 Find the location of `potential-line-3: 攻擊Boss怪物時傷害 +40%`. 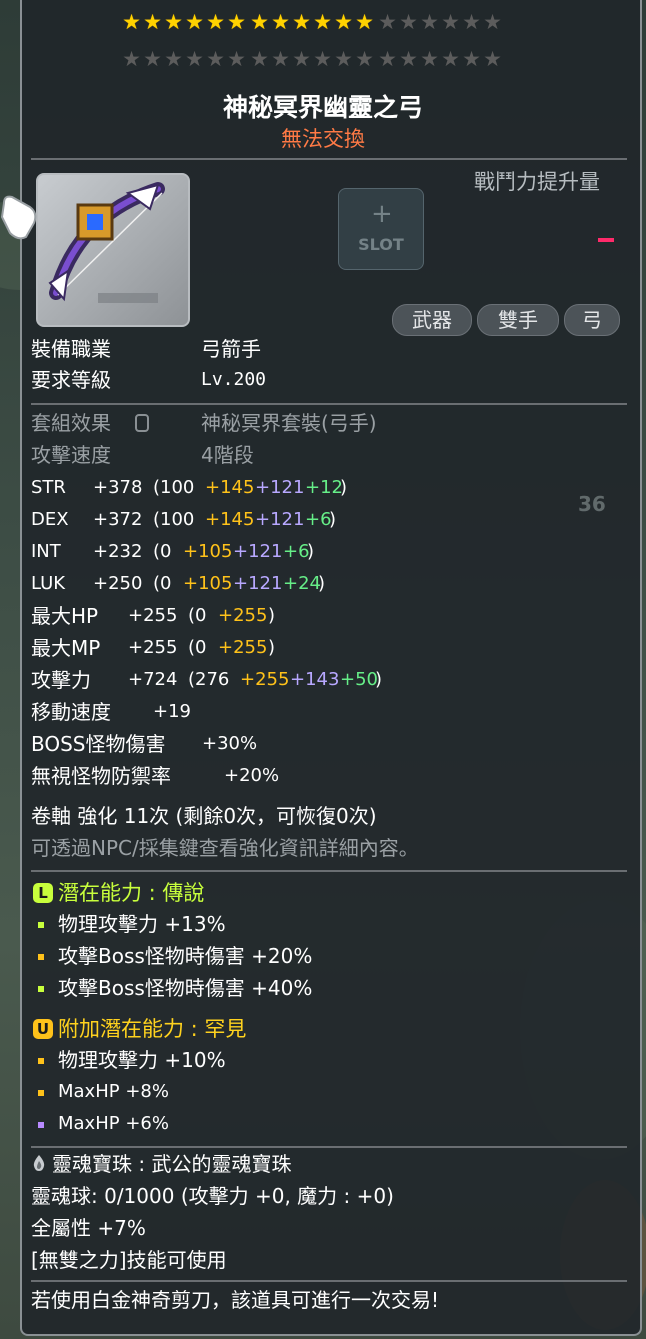

potential-line-3: 攻擊Boss怪物時傷害 +40% is located at coordinates (185, 988).